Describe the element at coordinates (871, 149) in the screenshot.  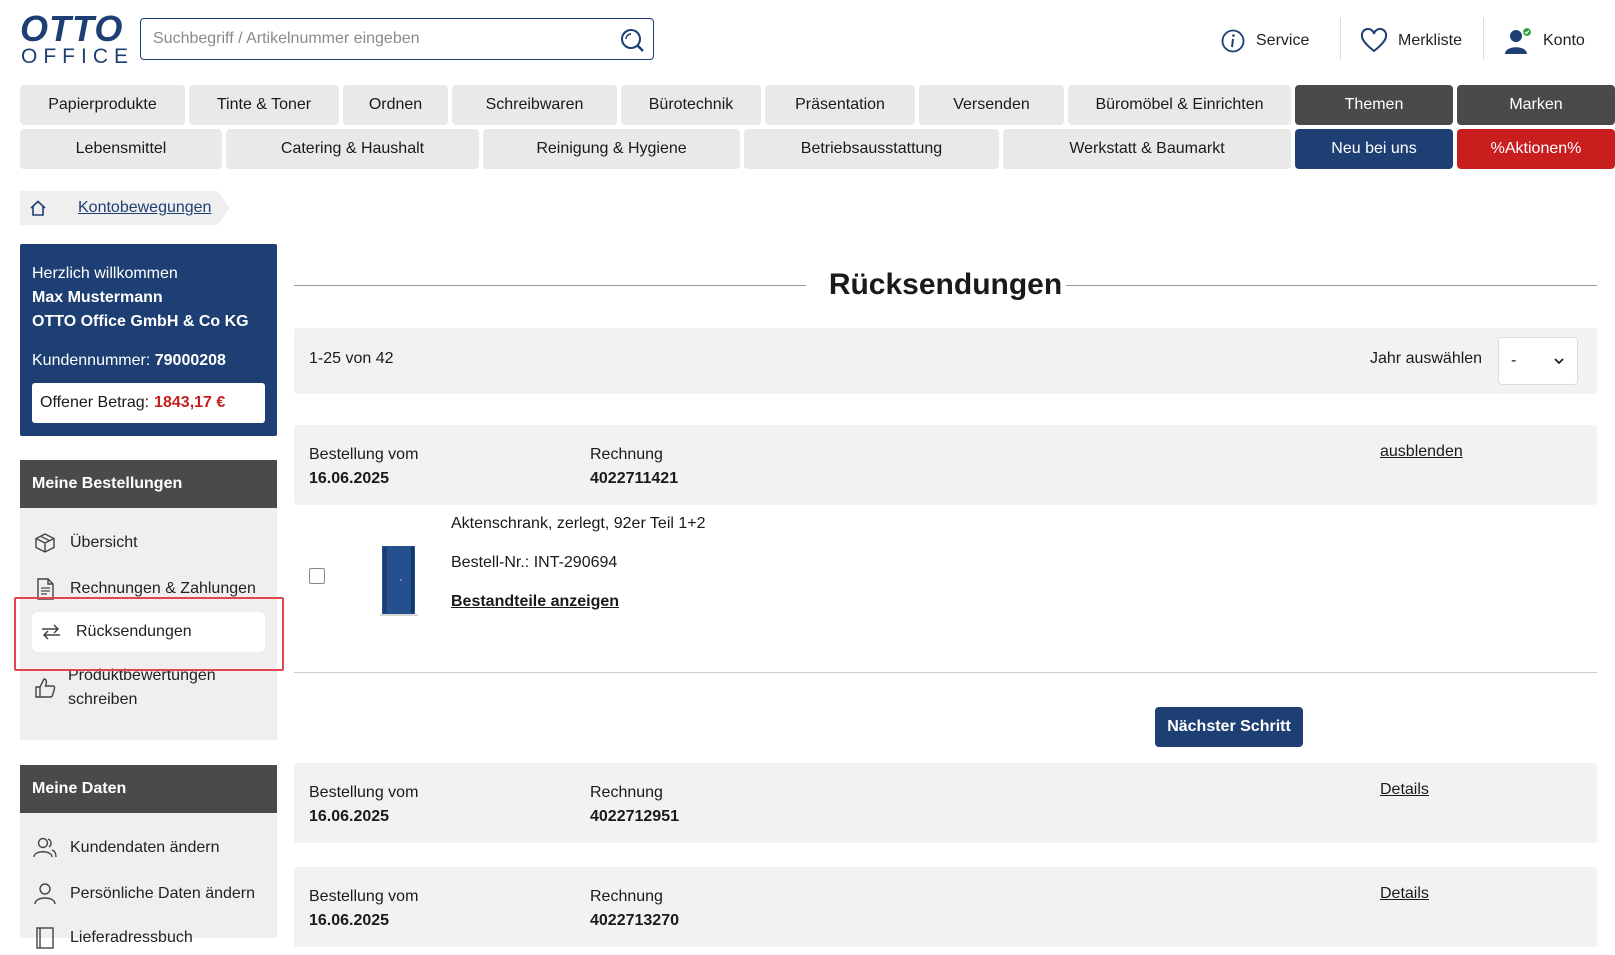
I see `nav-betriebsausstattung: Betriebsausstattung` at that location.